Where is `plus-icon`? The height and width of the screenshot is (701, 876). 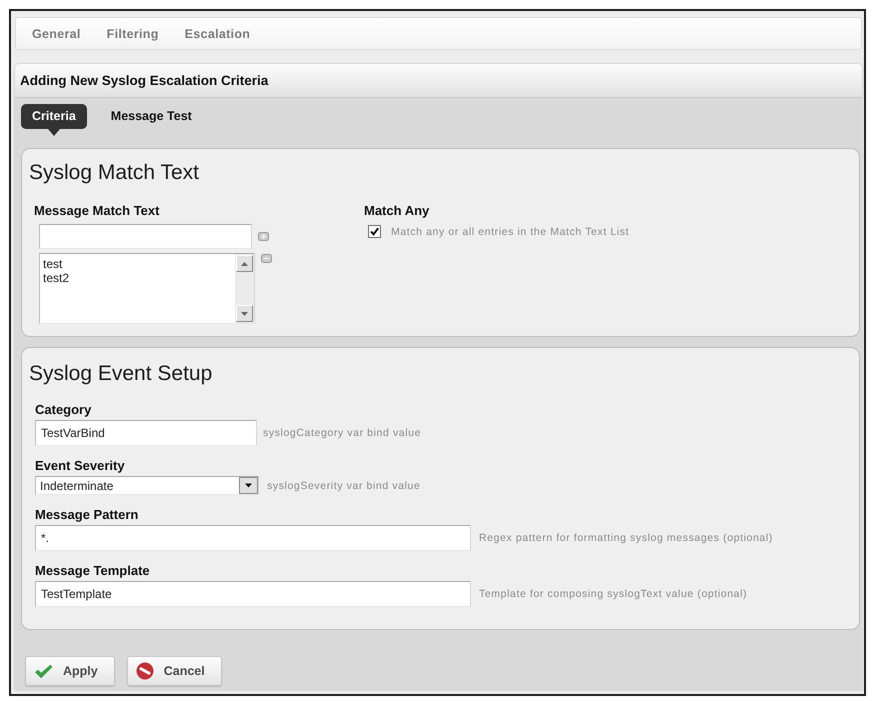
plus-icon is located at coordinates (263, 236).